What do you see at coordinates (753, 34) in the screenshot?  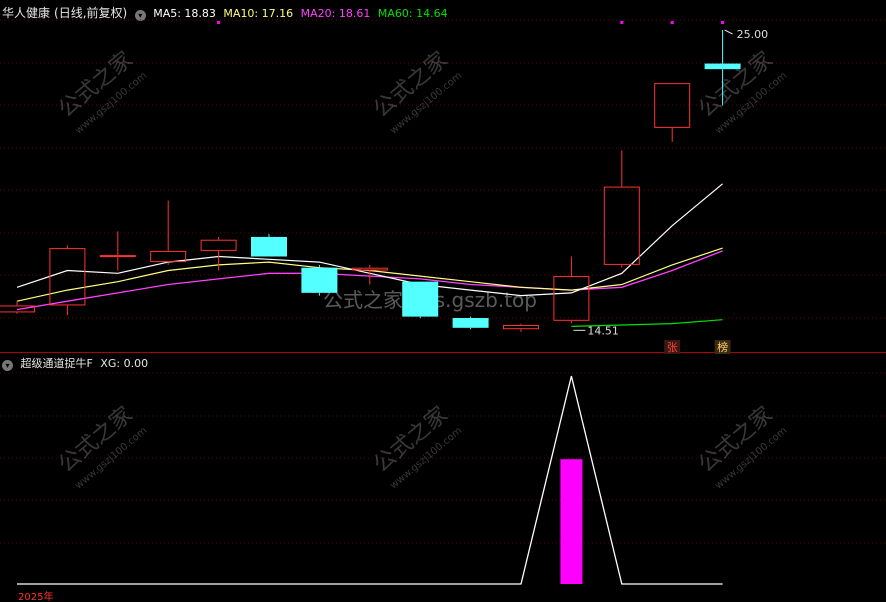 I see `high-price-label: 25.00` at bounding box center [753, 34].